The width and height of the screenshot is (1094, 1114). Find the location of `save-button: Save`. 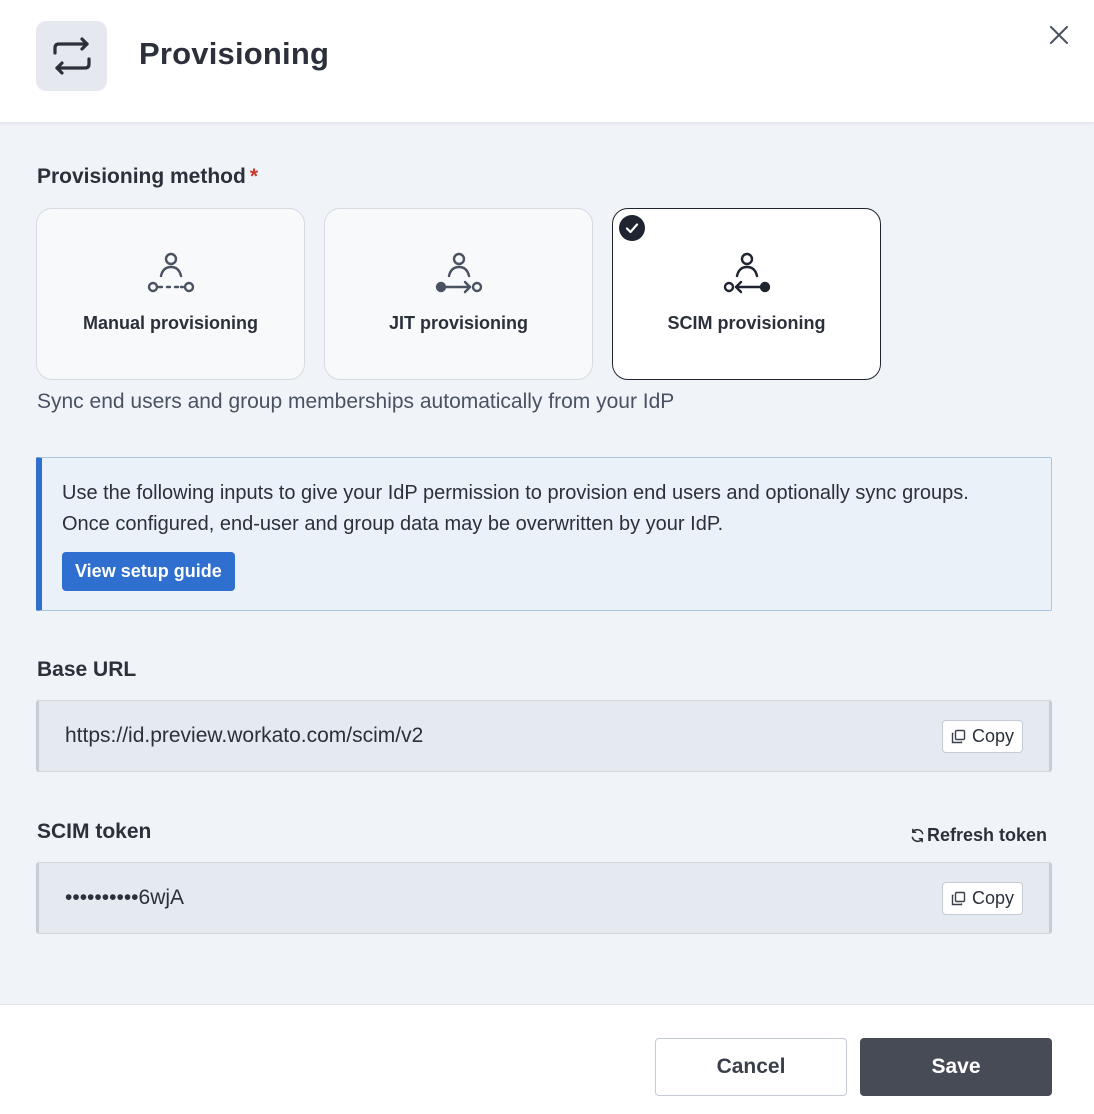

save-button: Save is located at coordinates (956, 1067).